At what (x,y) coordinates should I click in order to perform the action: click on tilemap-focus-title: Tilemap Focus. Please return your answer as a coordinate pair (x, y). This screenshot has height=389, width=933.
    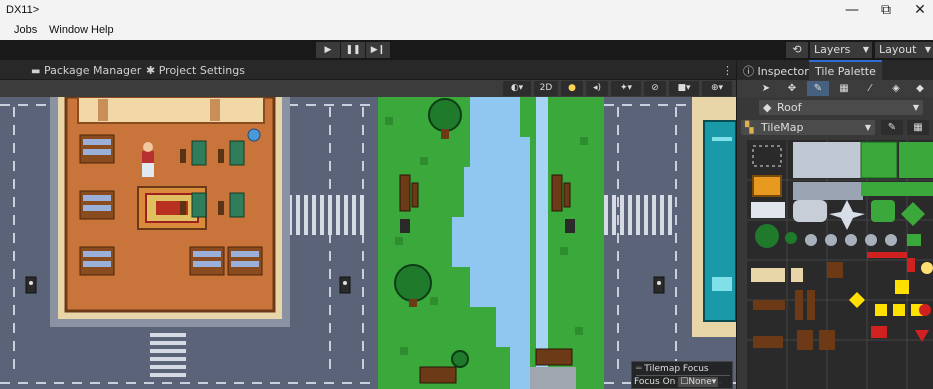
    Looking at the image, I should click on (676, 369).